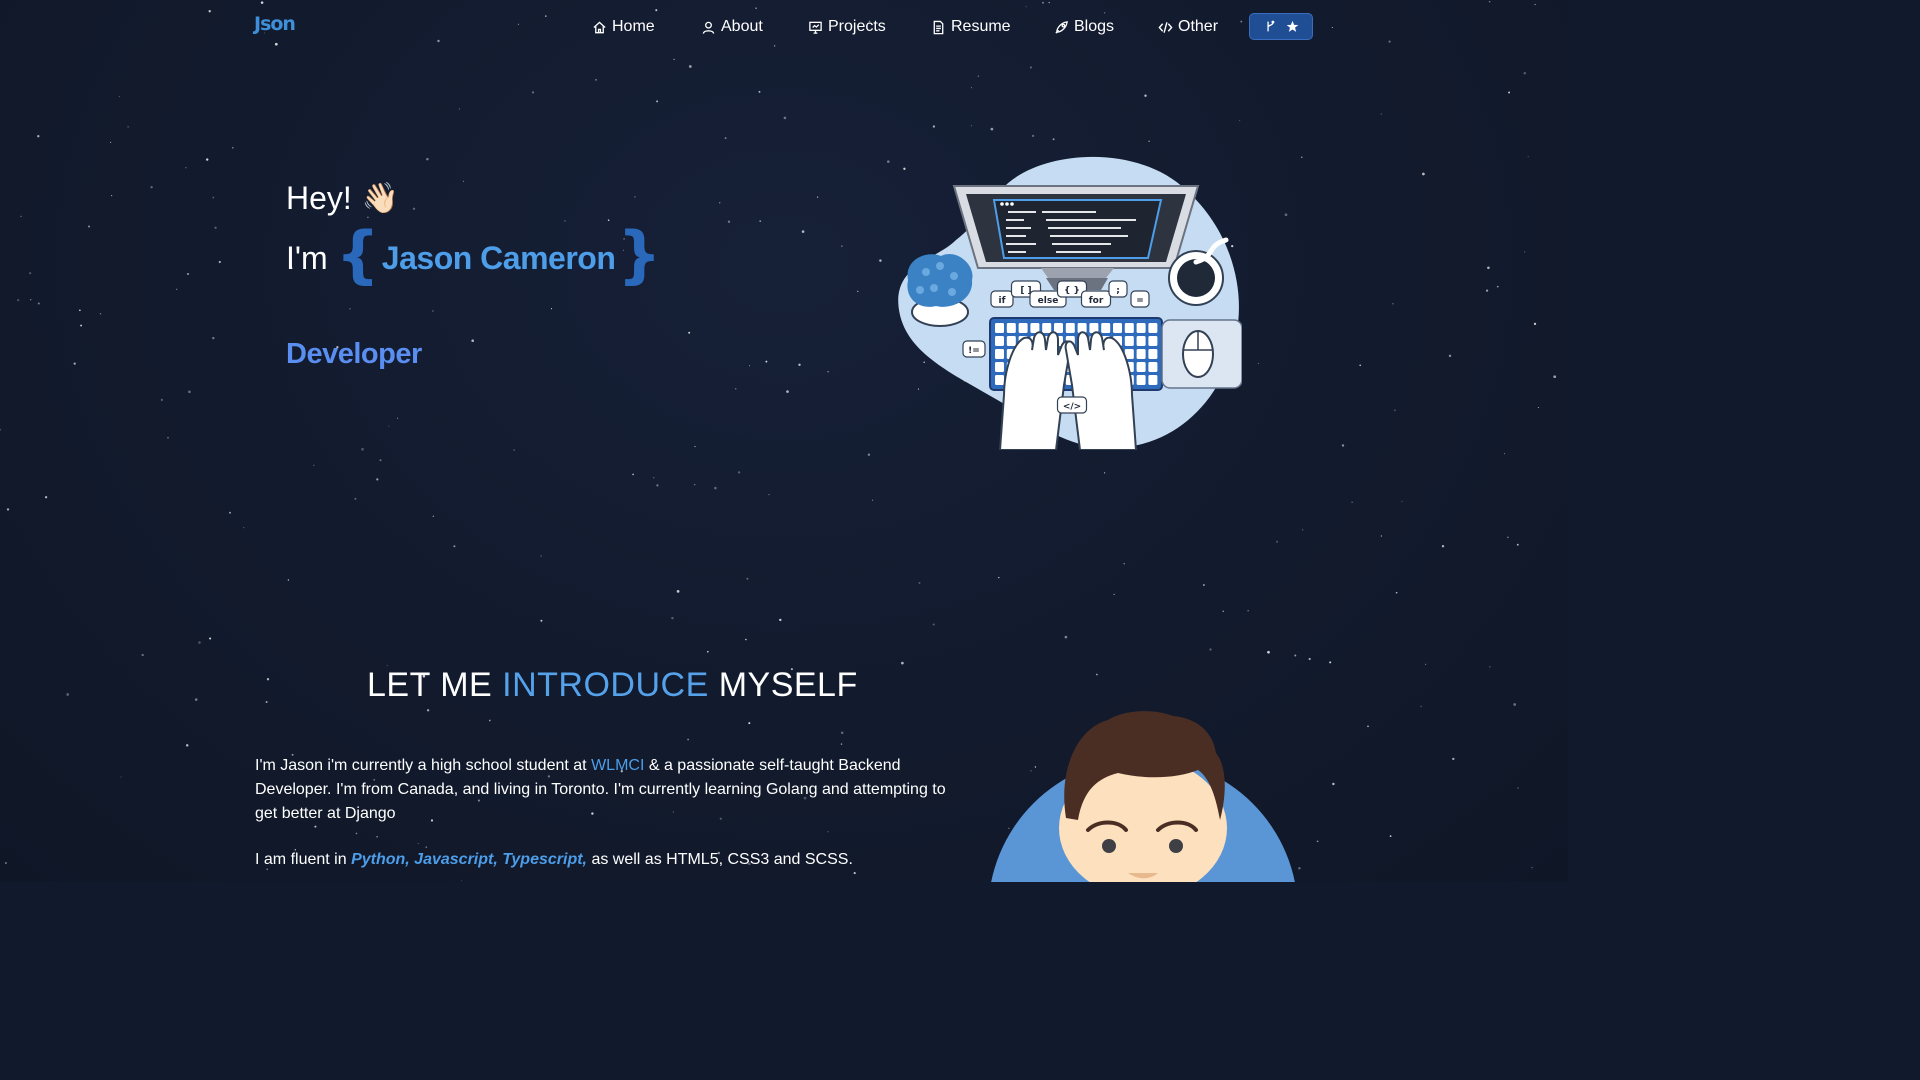  I want to click on laptop-hinge, so click(1077, 273).